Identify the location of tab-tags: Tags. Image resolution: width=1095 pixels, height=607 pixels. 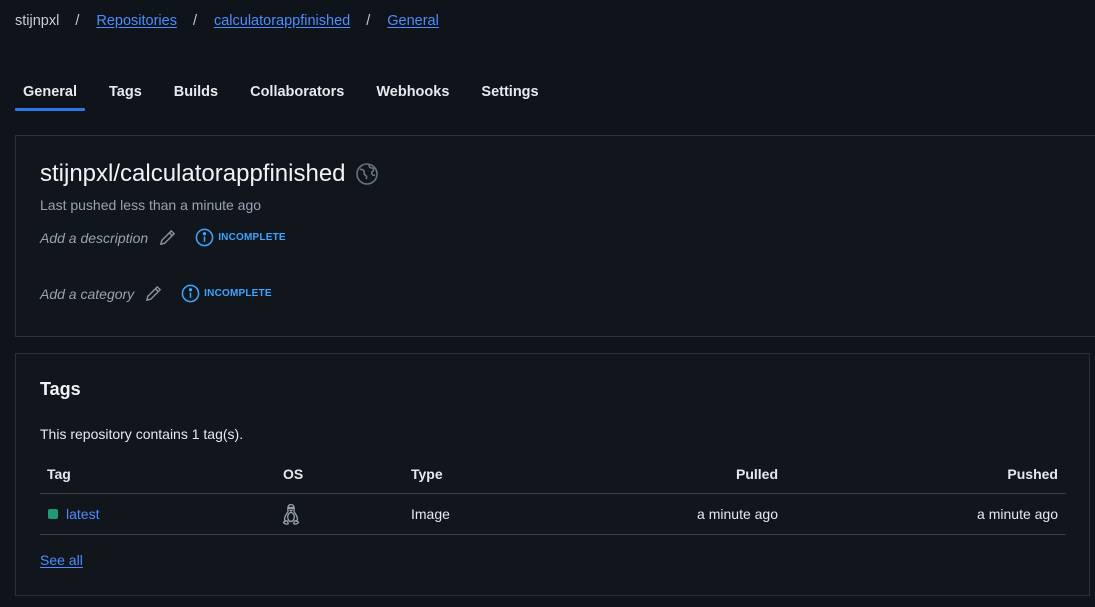
(125, 96).